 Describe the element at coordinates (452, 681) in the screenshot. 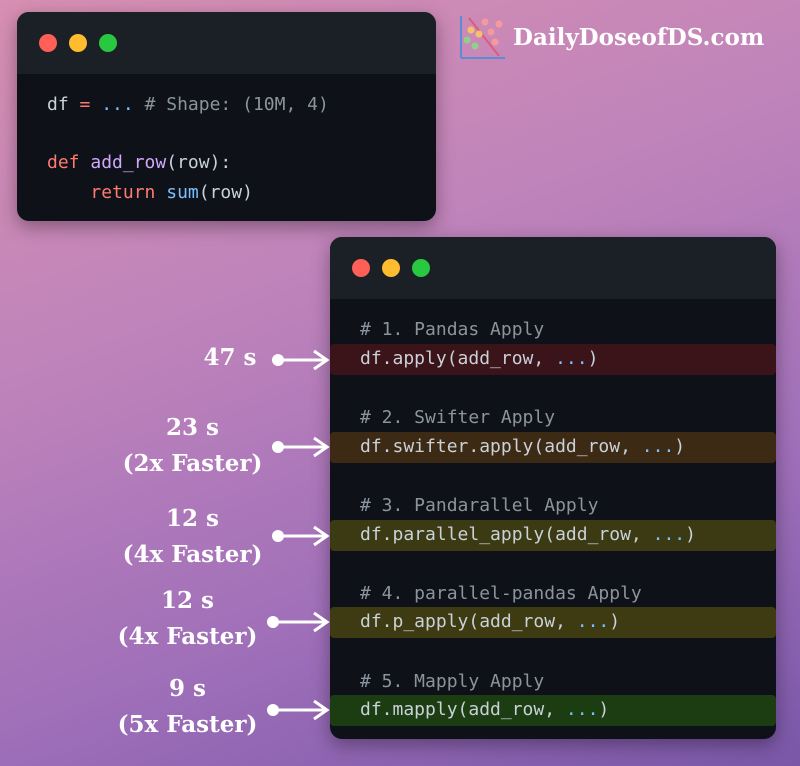

I see `approach-5-comment: # 5. Mapply Apply` at that location.